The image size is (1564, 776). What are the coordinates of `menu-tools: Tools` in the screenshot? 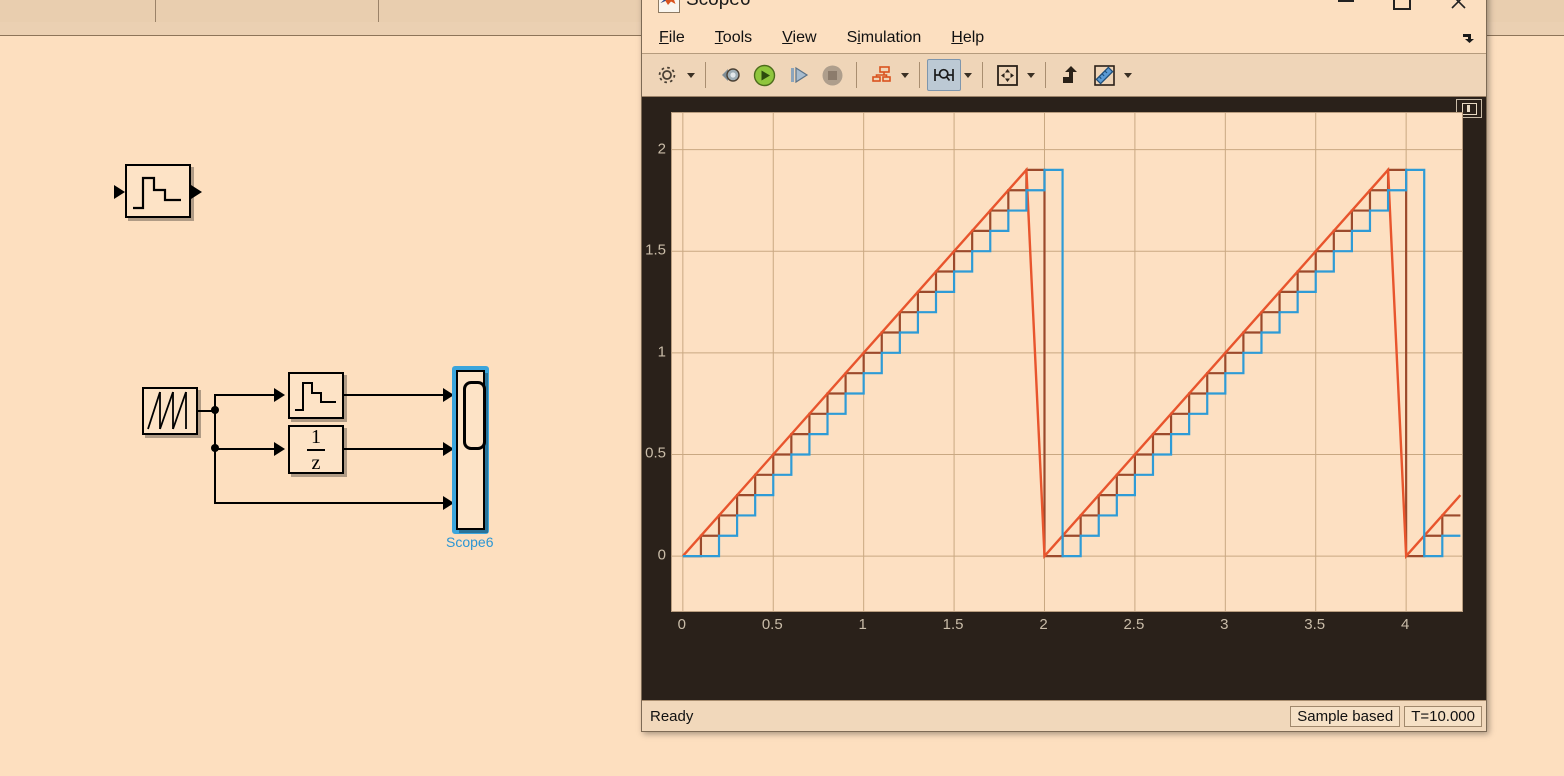 It's located at (733, 38).